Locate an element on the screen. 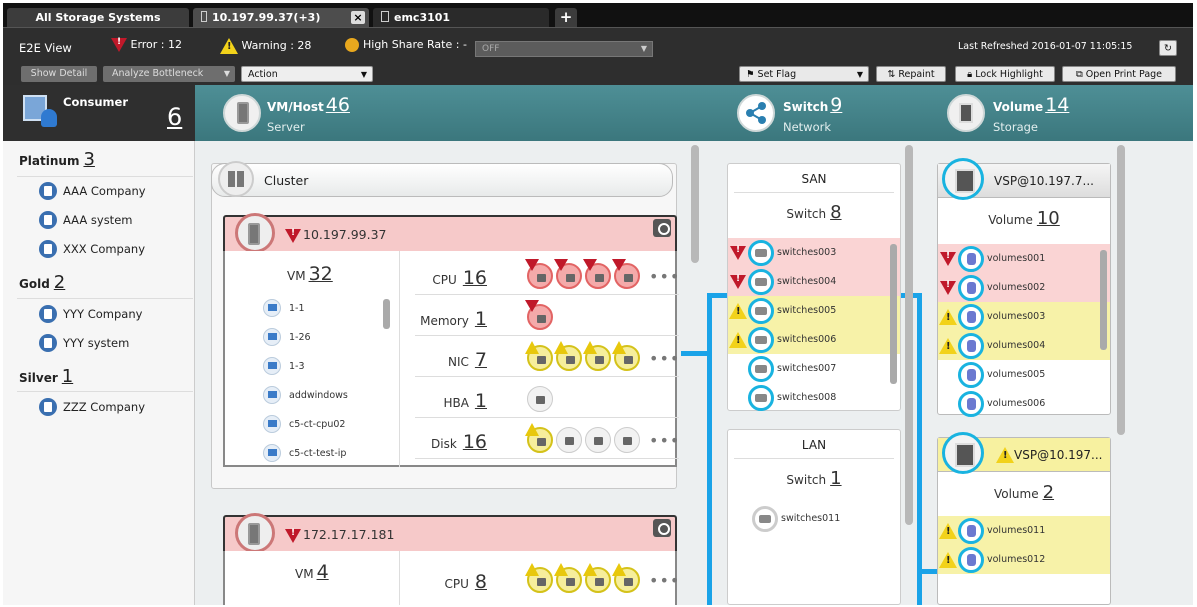  vm-item: c5-ct-cpu02 is located at coordinates (304, 424).